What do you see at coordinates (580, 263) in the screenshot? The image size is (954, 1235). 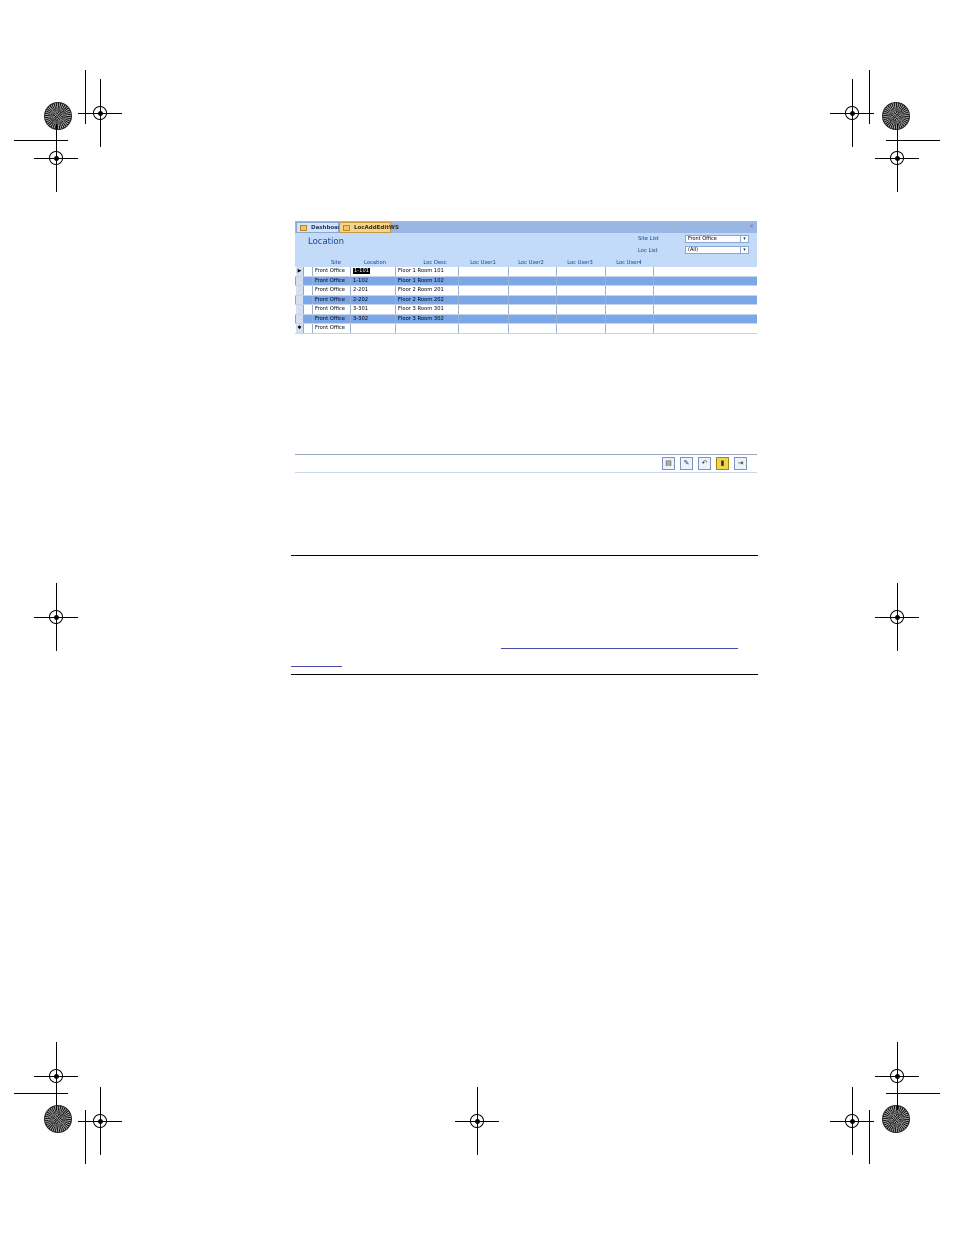 I see `column-header-loc-user3: Loc User3` at bounding box center [580, 263].